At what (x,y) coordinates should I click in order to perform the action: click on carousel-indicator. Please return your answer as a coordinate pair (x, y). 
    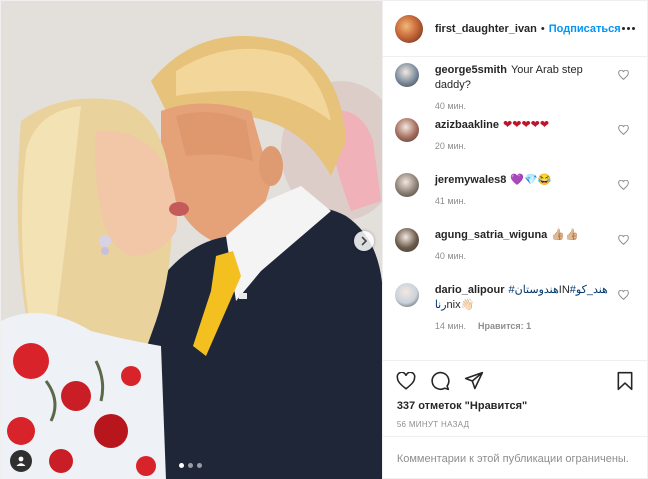
    Looking at the image, I should click on (190, 465).